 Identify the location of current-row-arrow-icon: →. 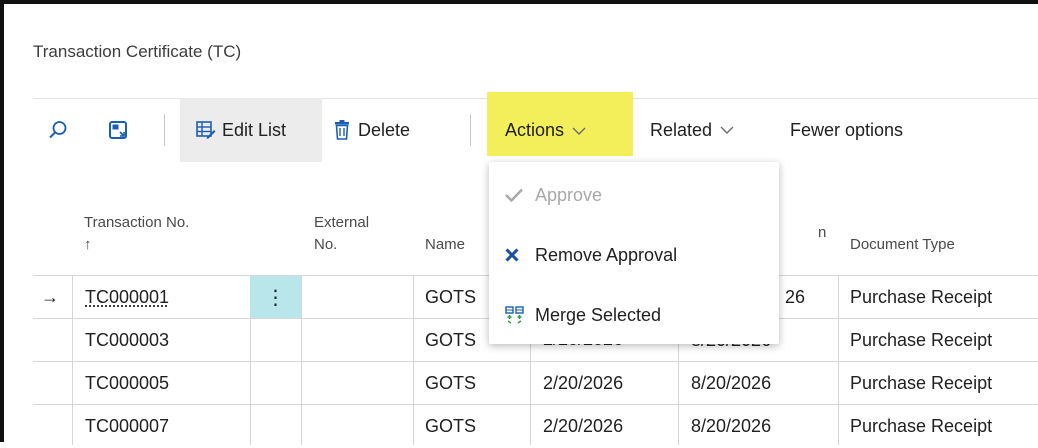
(50, 297).